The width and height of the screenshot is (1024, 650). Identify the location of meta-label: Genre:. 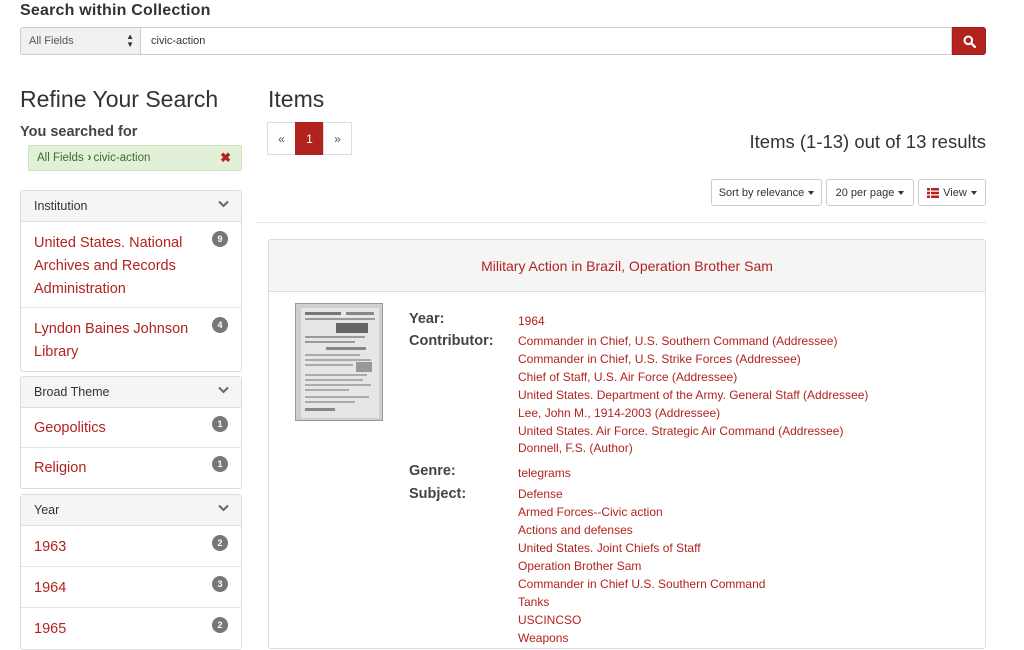
(432, 471).